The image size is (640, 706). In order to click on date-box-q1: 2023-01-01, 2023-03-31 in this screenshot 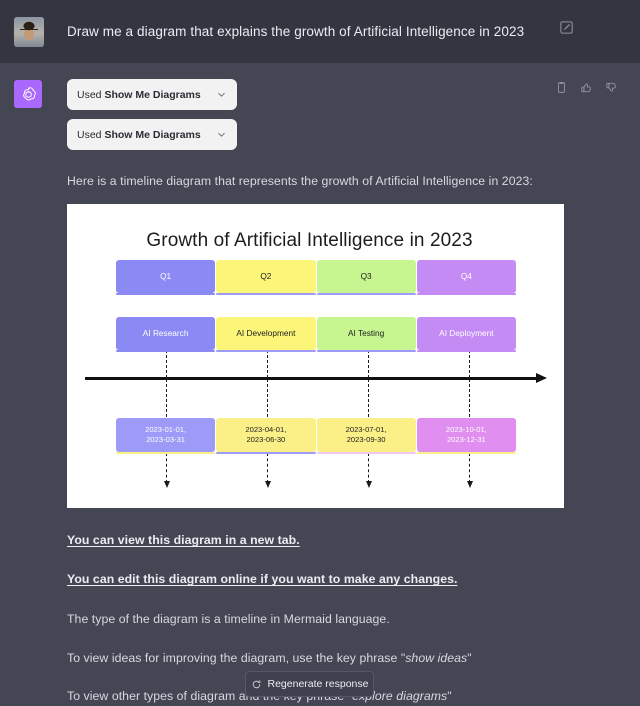, I will do `click(166, 436)`.